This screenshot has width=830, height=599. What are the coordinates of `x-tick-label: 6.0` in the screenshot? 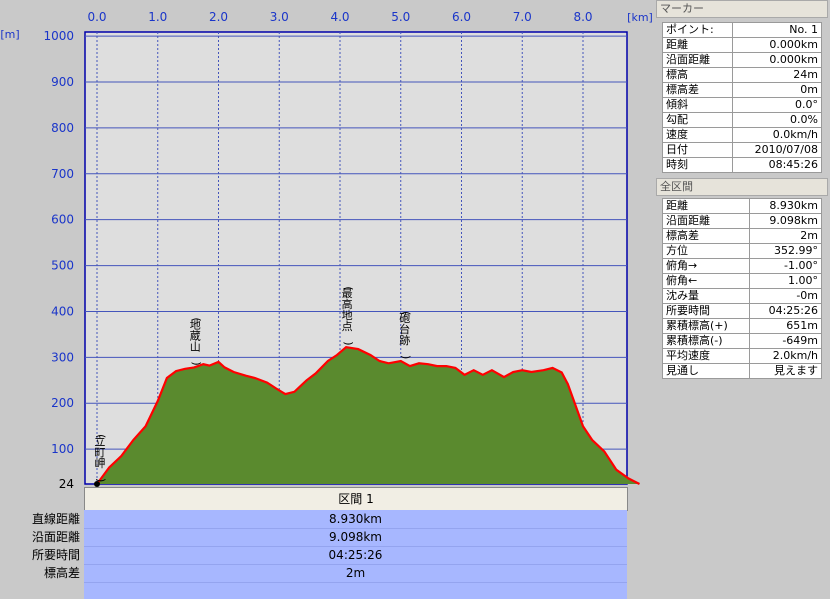 It's located at (461, 17).